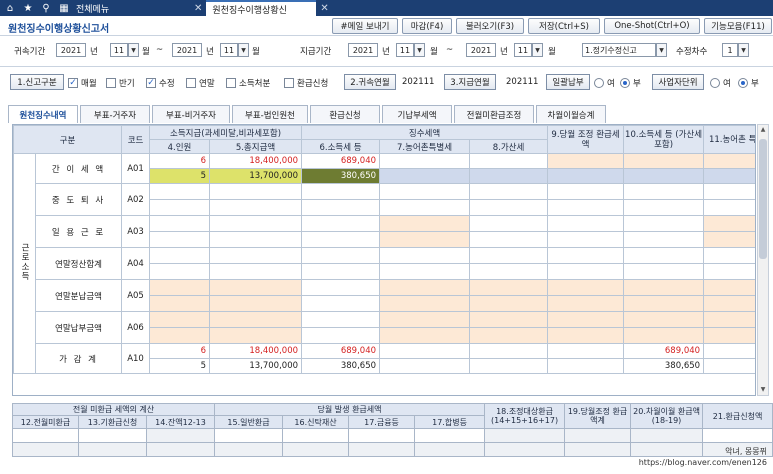 This screenshot has height=474, width=773. What do you see at coordinates (738, 26) in the screenshot?
I see `function-menu-button: 기능모음(F11)` at bounding box center [738, 26].